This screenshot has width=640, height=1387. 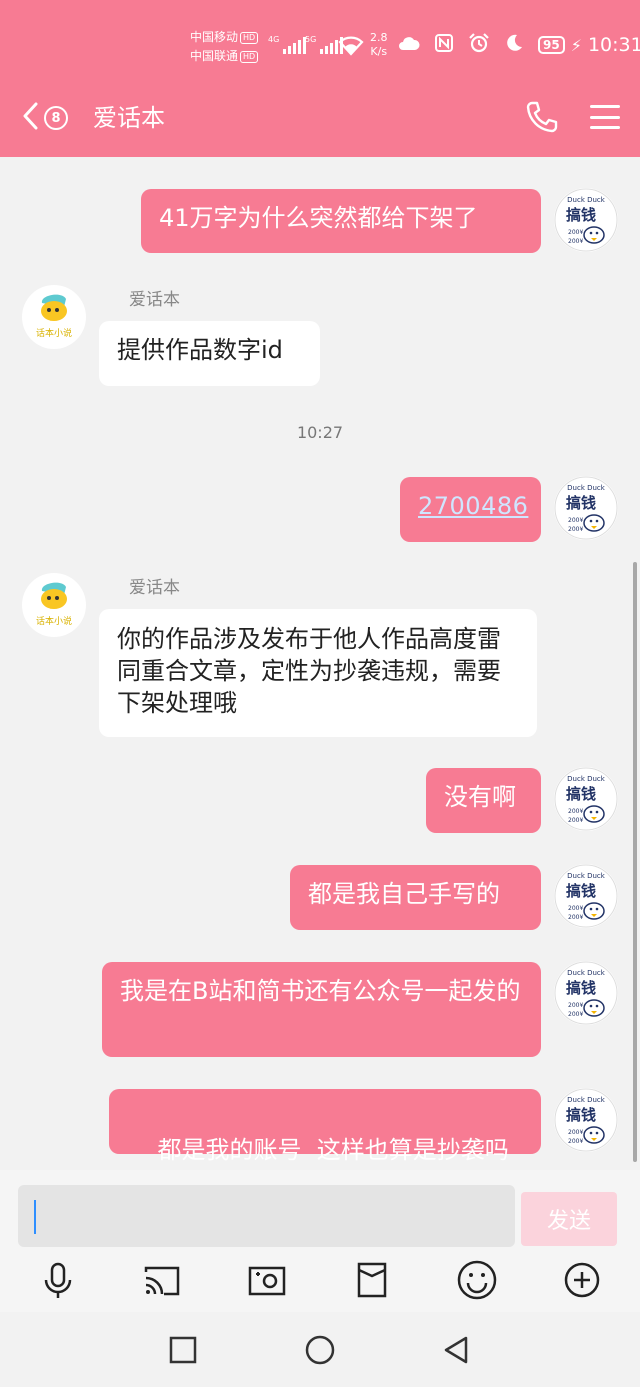 What do you see at coordinates (635, 862) in the screenshot?
I see `scrollbar` at bounding box center [635, 862].